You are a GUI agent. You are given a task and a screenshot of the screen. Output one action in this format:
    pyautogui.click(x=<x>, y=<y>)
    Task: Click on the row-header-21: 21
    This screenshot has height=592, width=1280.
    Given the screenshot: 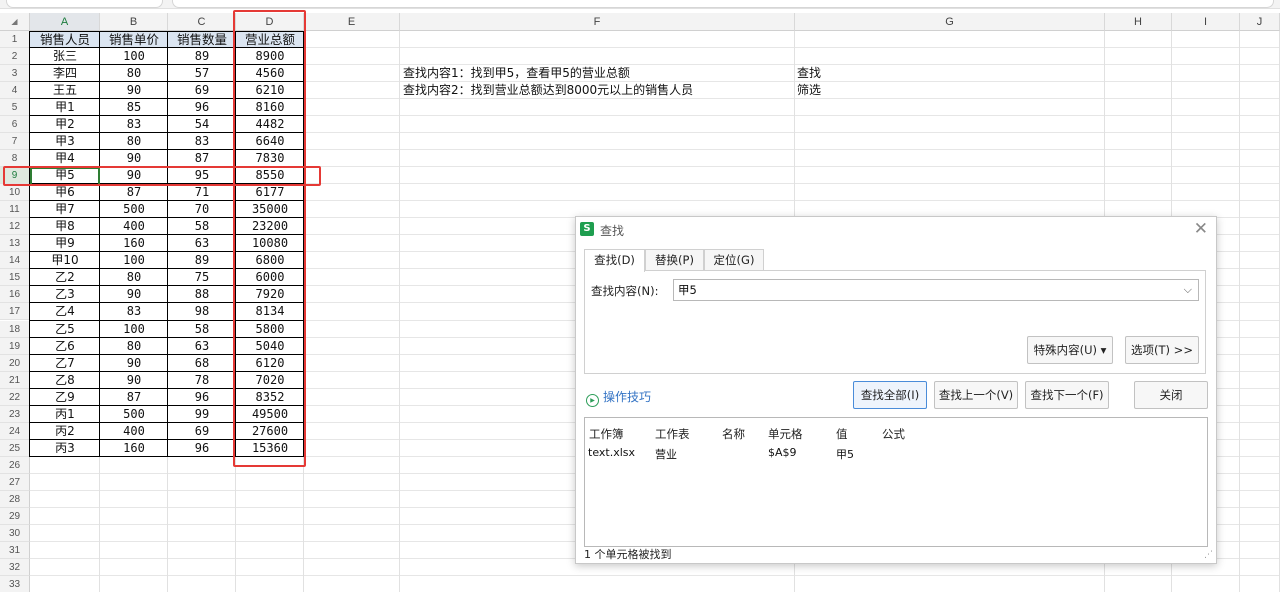 What is the action you would take?
    pyautogui.click(x=15, y=380)
    